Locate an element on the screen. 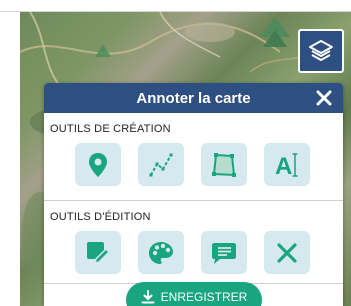 This screenshot has width=351, height=306. edition-tools-label: OUTILS D'ÉDITION is located at coordinates (100, 217).